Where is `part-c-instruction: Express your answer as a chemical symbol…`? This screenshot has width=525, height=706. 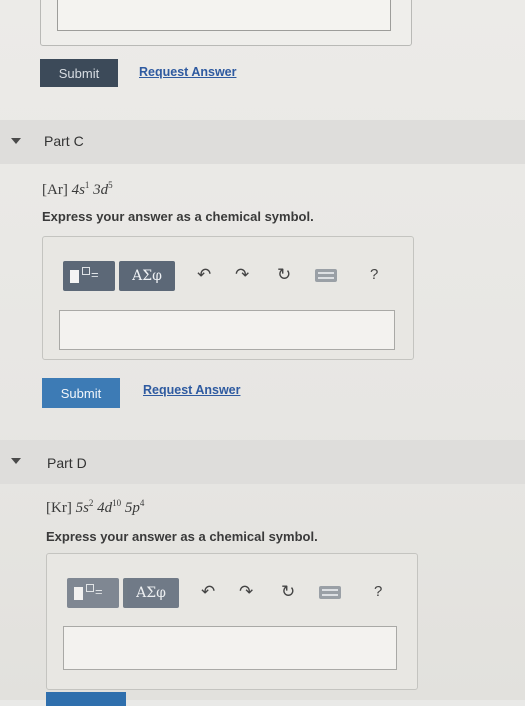
part-c-instruction: Express your answer as a chemical symbol… is located at coordinates (178, 216).